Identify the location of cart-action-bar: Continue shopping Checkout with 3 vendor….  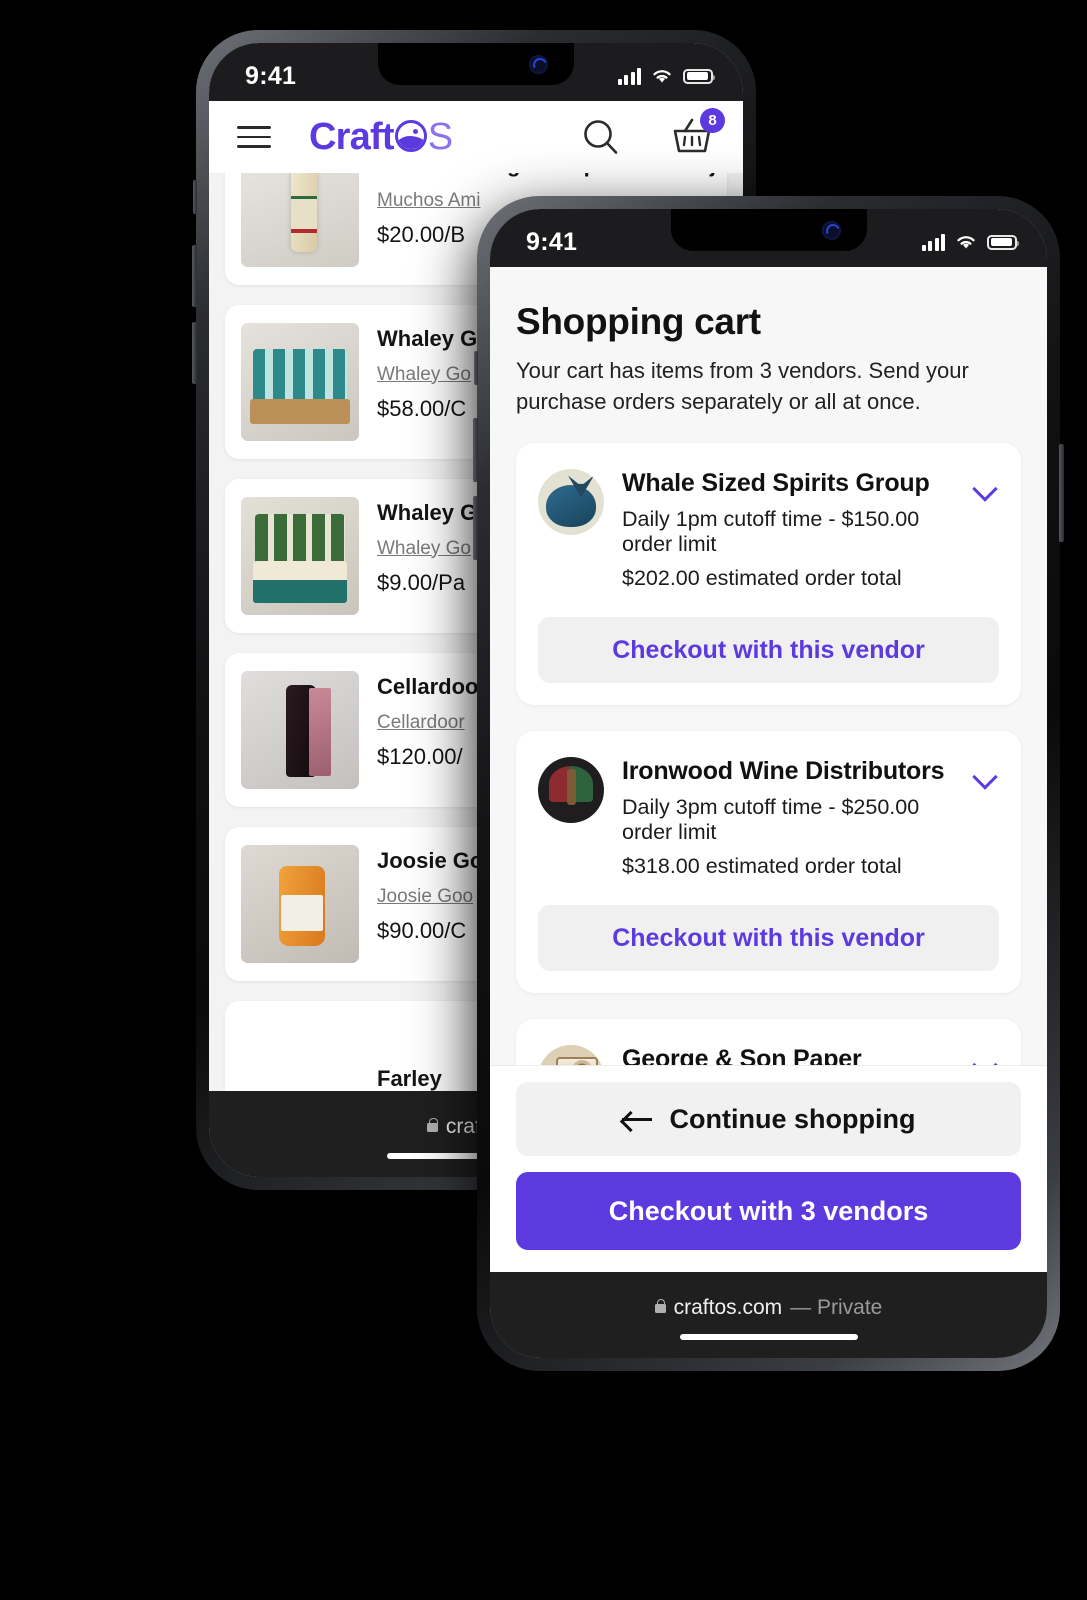
(768, 1168).